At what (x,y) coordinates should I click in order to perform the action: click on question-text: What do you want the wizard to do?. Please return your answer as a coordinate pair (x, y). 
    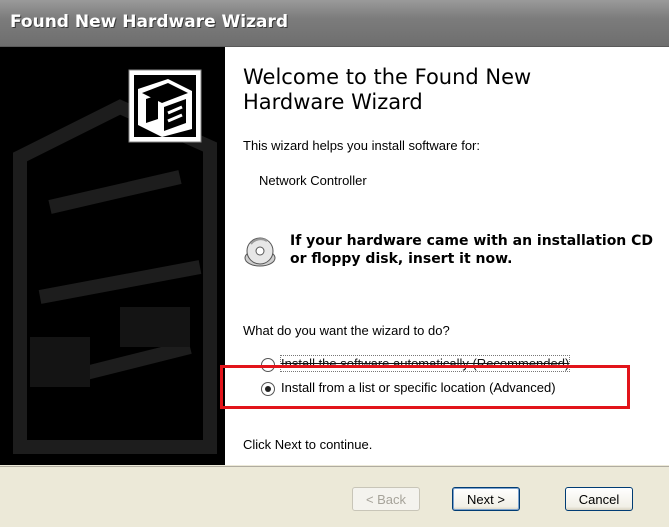
    Looking at the image, I should click on (346, 330).